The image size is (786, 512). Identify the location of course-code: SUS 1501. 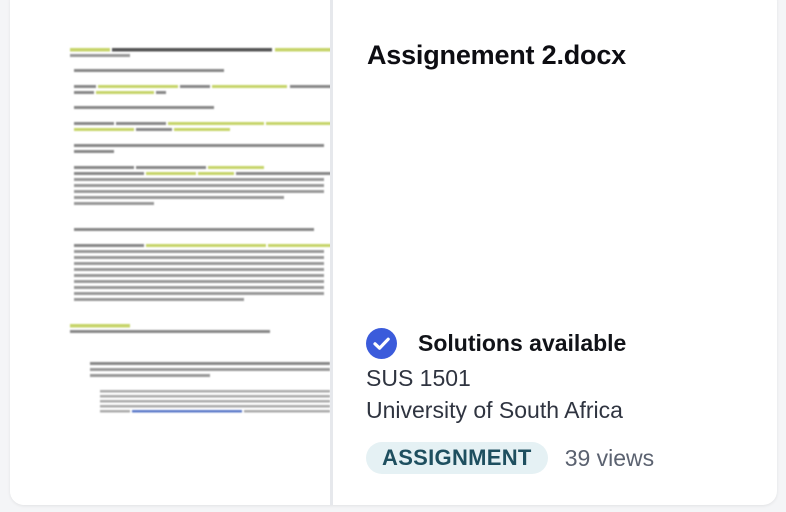
(418, 378).